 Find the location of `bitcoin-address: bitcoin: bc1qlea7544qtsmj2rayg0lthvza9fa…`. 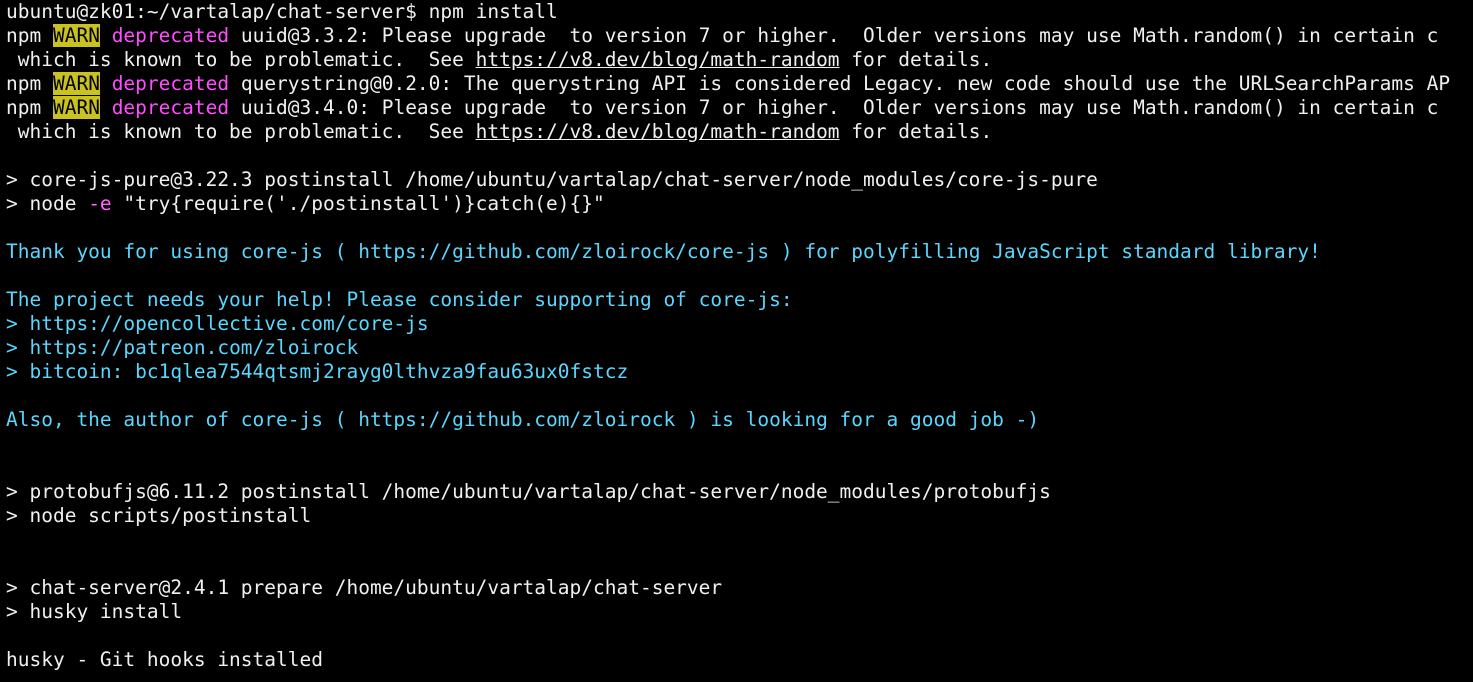

bitcoin-address: bitcoin: bc1qlea7544qtsmj2rayg0lthvza9fa… is located at coordinates (329, 371).